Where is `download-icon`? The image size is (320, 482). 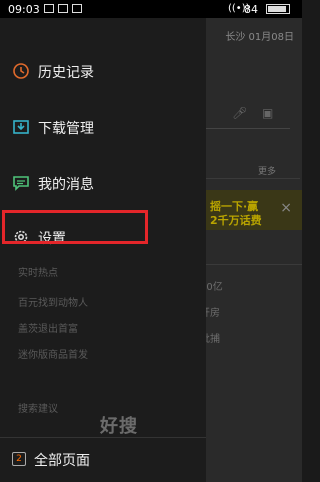 download-icon is located at coordinates (21, 127).